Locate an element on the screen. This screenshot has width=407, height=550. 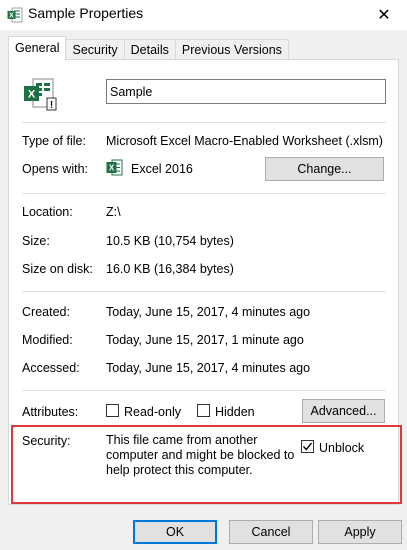
cancel-button: Cancel is located at coordinates (271, 532).